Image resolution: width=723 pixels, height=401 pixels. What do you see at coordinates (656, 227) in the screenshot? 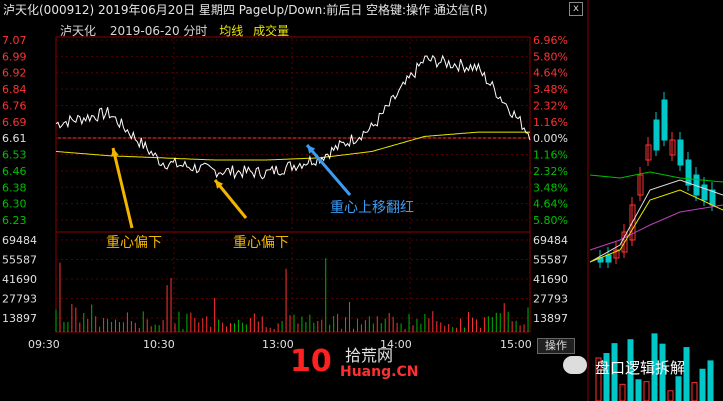
I see `ma-line-purple` at bounding box center [656, 227].